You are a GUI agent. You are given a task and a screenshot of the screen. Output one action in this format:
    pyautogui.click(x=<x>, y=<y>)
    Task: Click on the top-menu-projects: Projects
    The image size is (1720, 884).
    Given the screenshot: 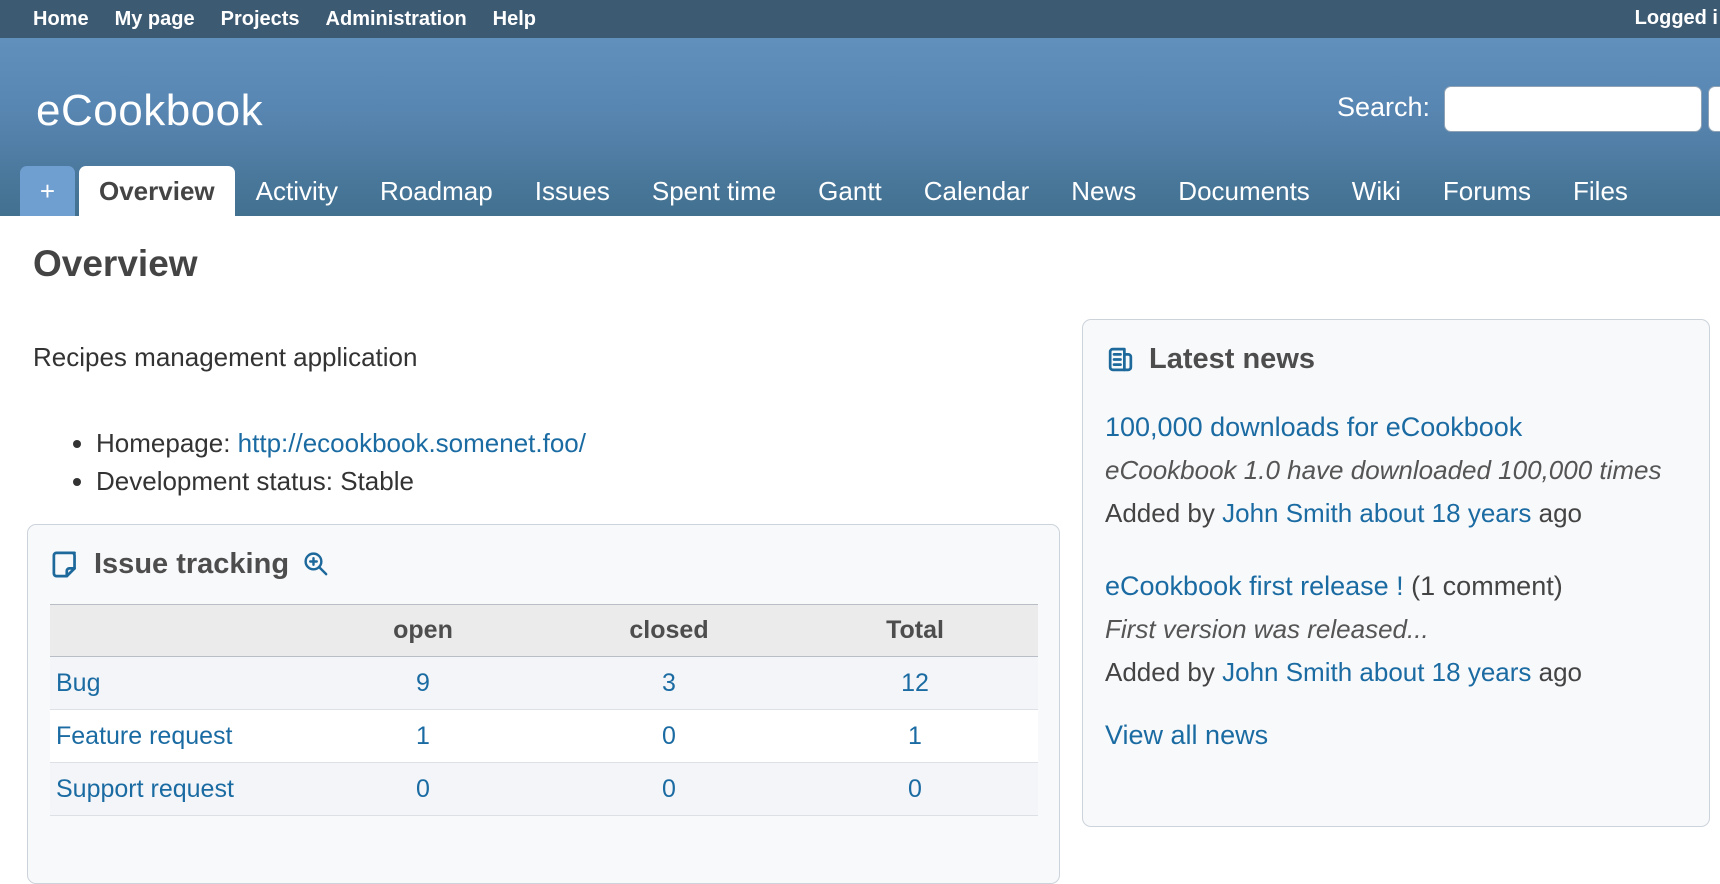 What is the action you would take?
    pyautogui.click(x=260, y=19)
    